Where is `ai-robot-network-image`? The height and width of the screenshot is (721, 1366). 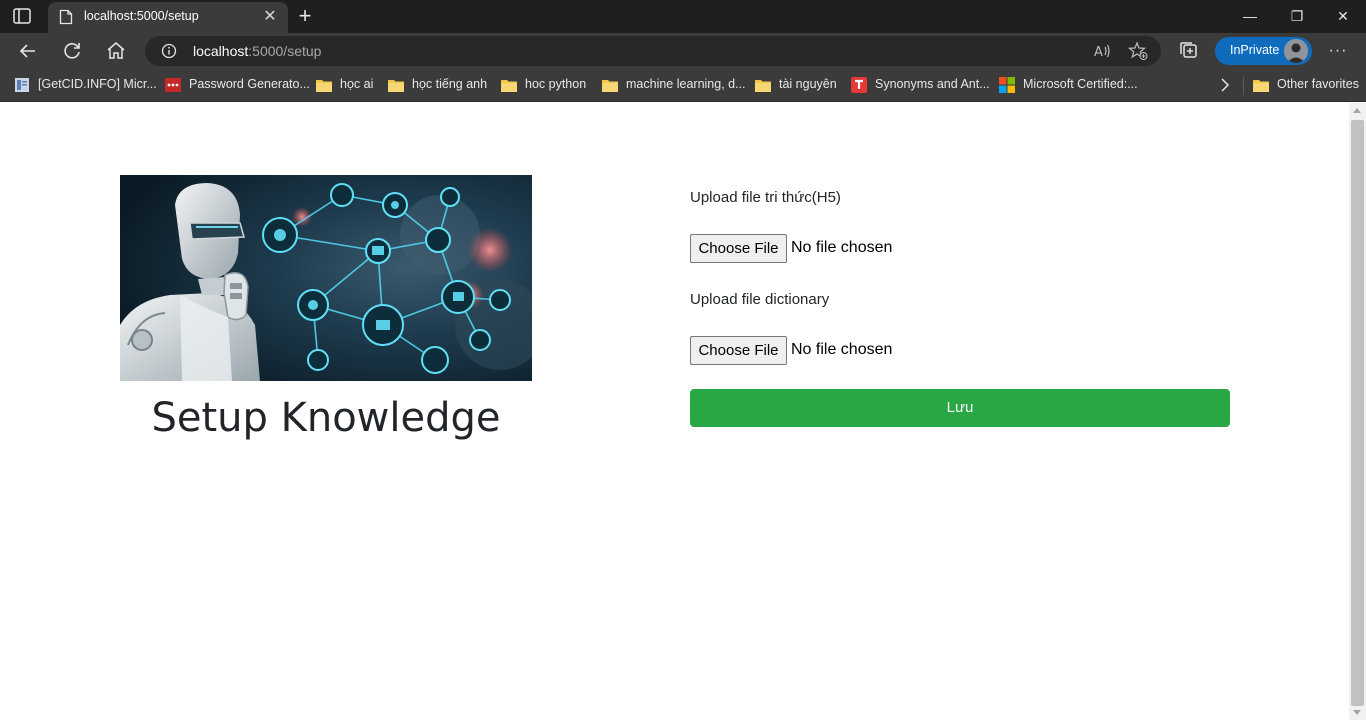 ai-robot-network-image is located at coordinates (326, 278).